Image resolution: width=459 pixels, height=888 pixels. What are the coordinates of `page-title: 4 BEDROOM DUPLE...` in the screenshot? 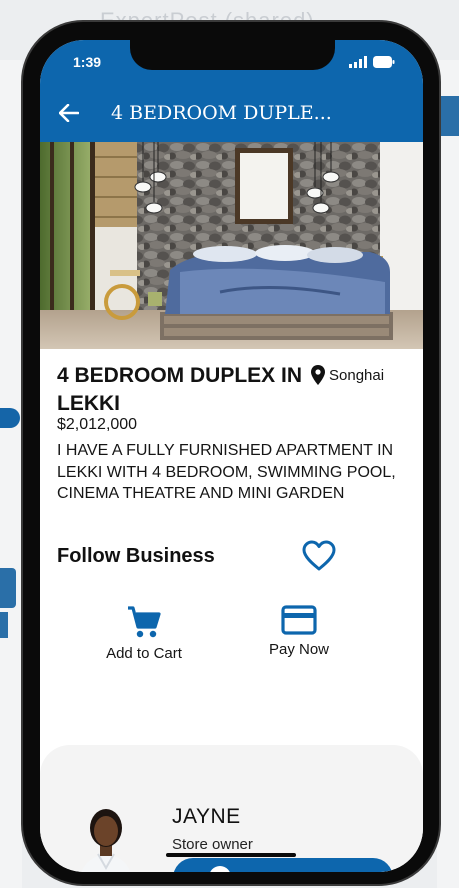 It's located at (221, 113).